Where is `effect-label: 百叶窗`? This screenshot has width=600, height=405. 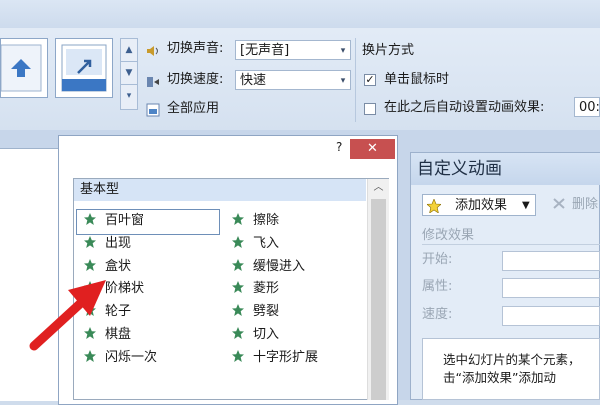
effect-label: 百叶窗 is located at coordinates (125, 220).